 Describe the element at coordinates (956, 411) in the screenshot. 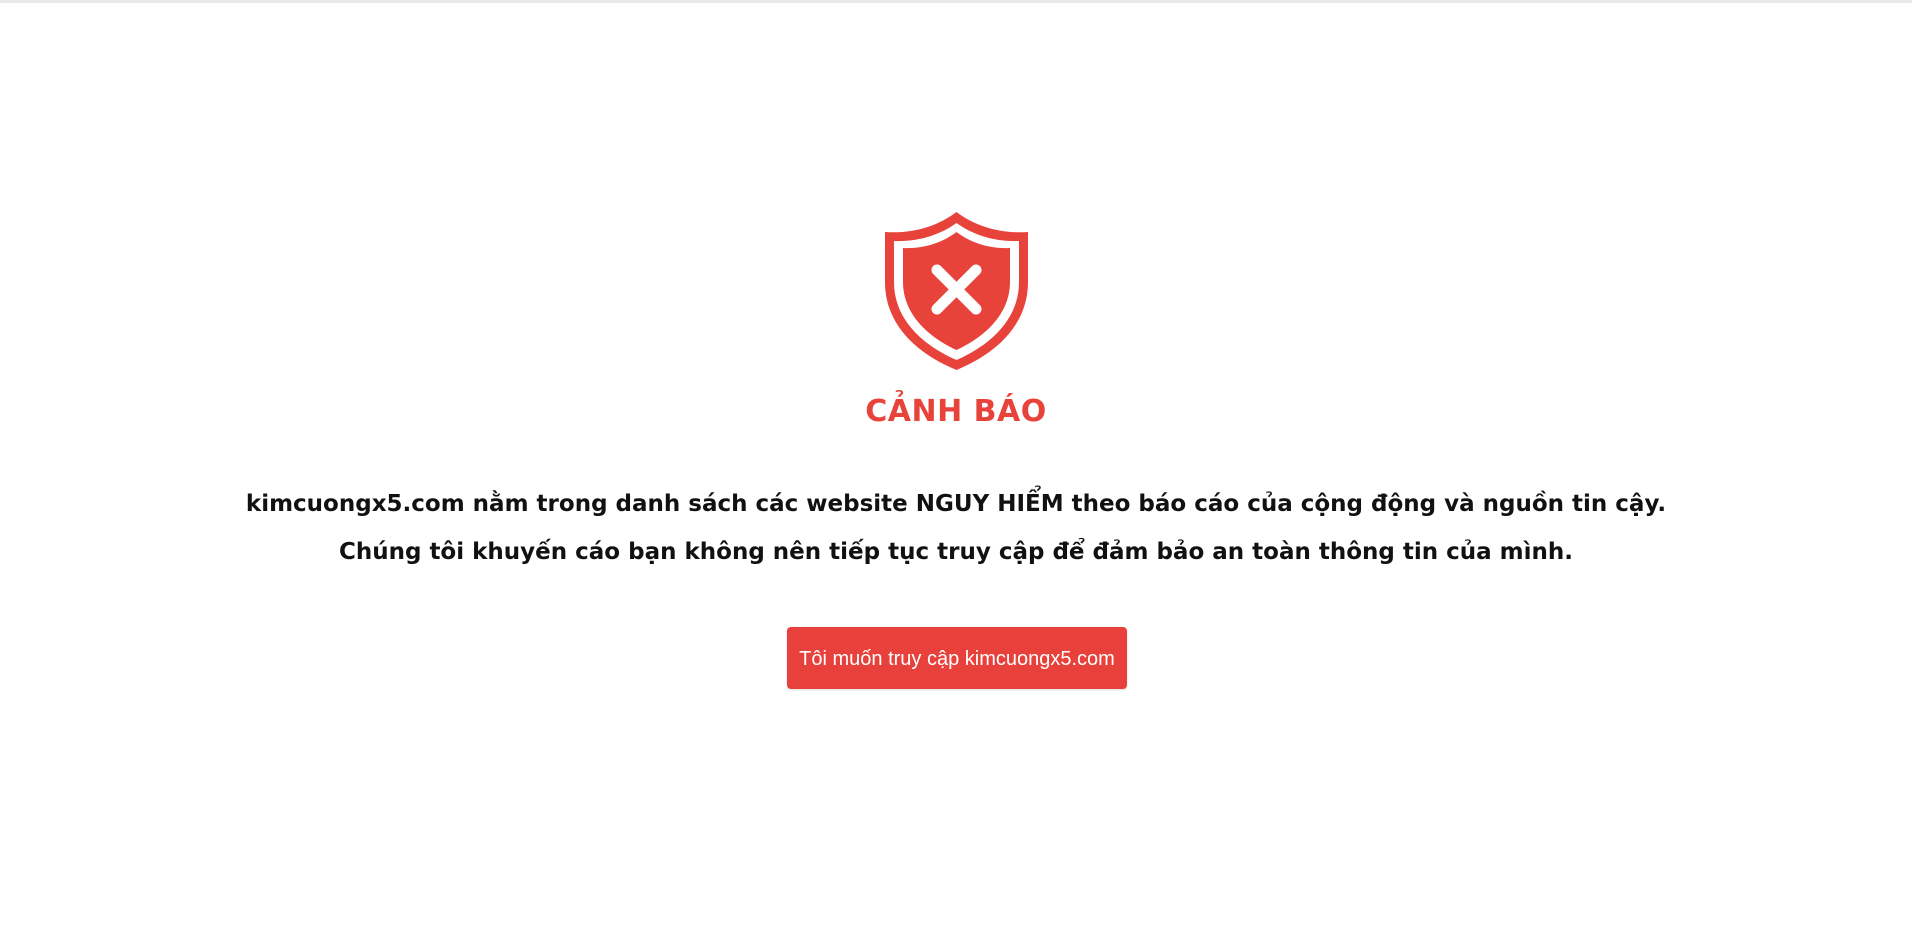

I see `warning-title: CẢNH BÁO` at that location.